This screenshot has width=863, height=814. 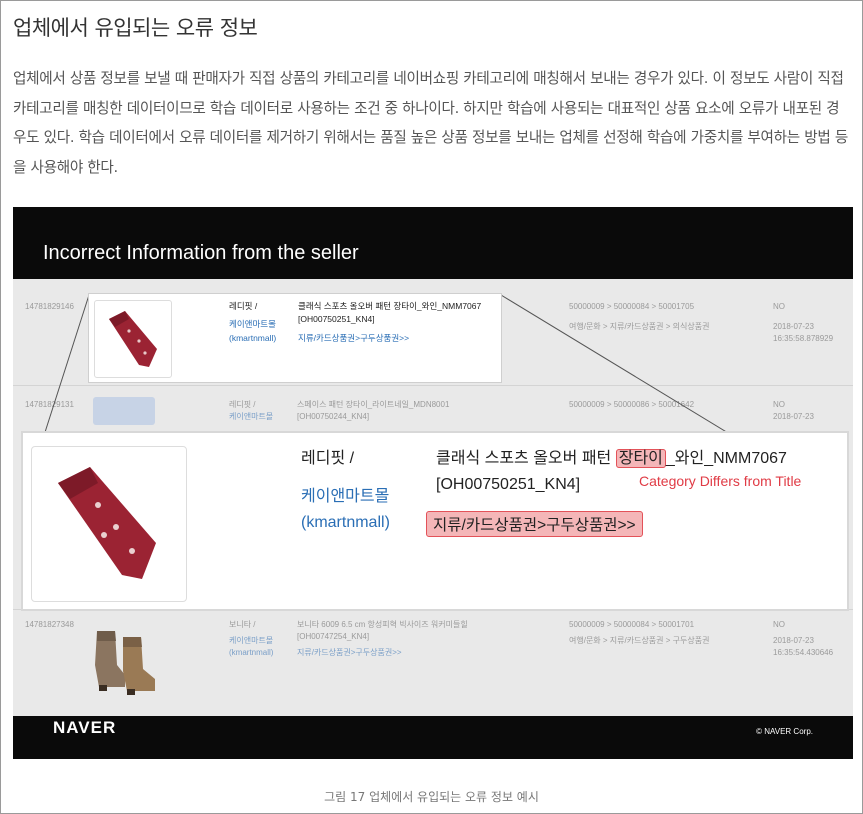 What do you see at coordinates (784, 731) in the screenshot?
I see `copyright-text: © NAVER Corp.` at bounding box center [784, 731].